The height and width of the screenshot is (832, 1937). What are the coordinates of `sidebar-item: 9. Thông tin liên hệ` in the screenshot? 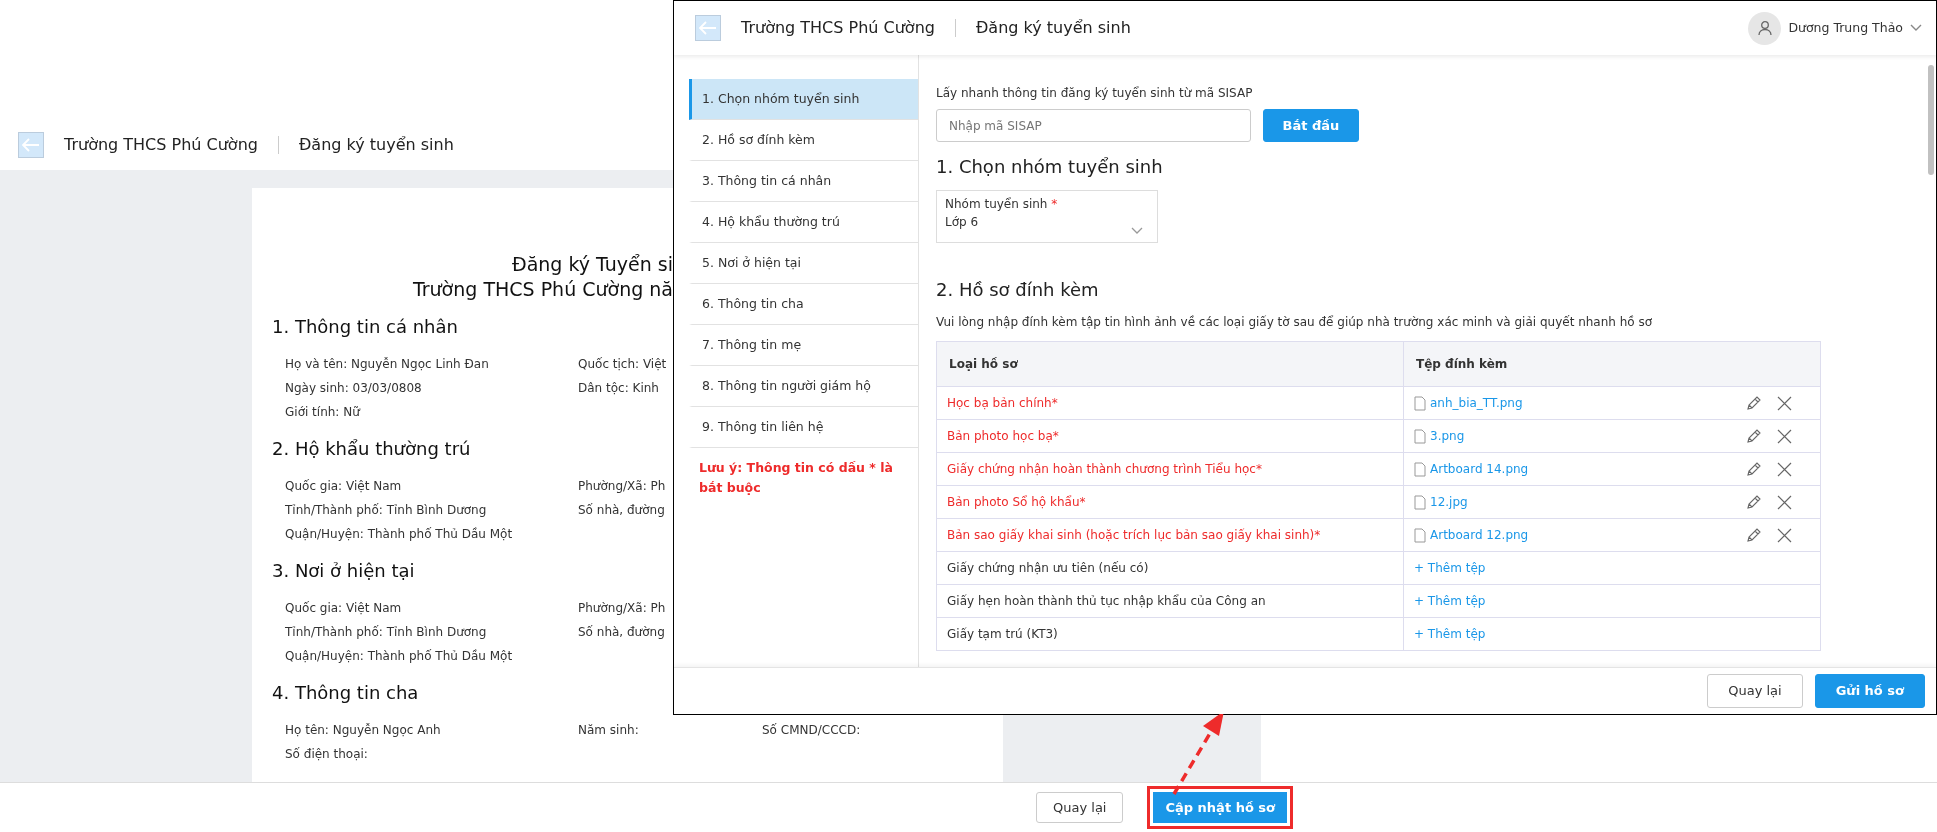 It's located at (803, 427).